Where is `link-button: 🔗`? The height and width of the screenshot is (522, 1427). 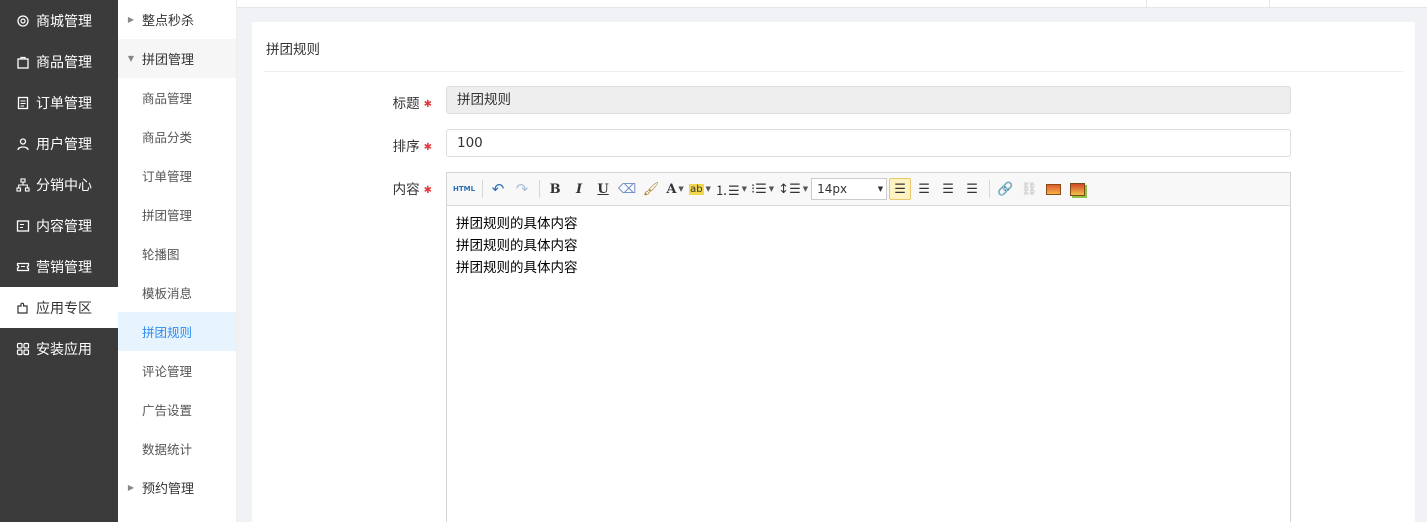
link-button: 🔗 is located at coordinates (1005, 189).